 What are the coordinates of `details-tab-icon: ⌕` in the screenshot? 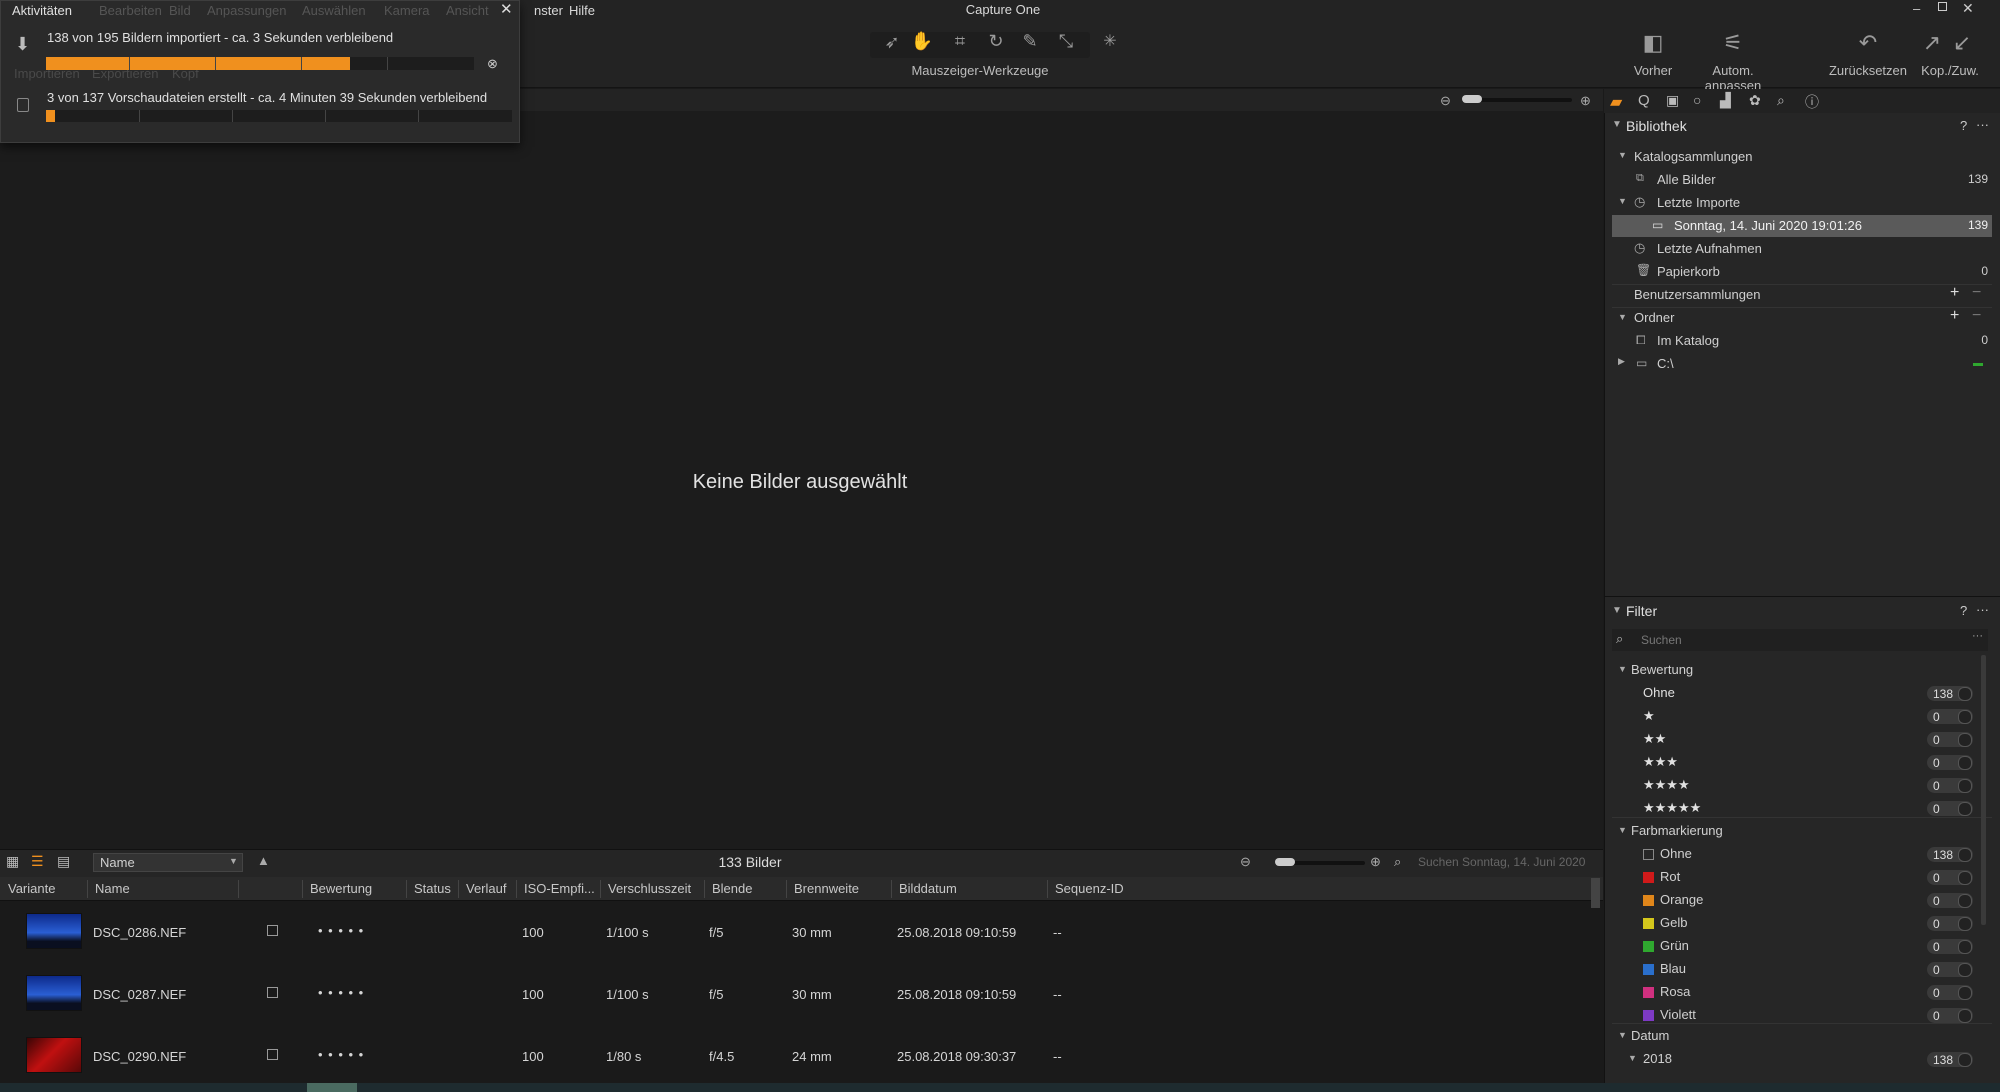 It's located at (1781, 100).